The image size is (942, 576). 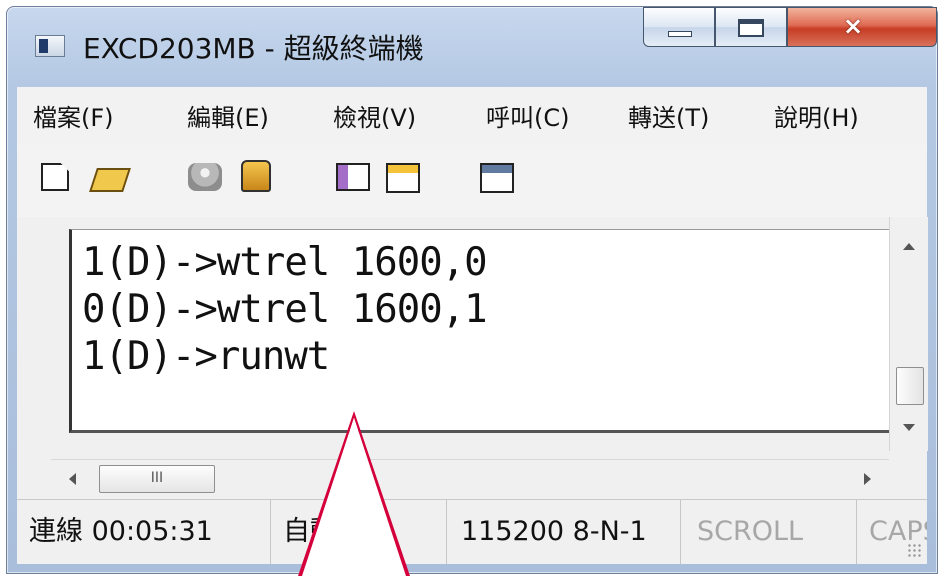 What do you see at coordinates (253, 48) in the screenshot?
I see `window-title: EXCD203MB - 超級終端機` at bounding box center [253, 48].